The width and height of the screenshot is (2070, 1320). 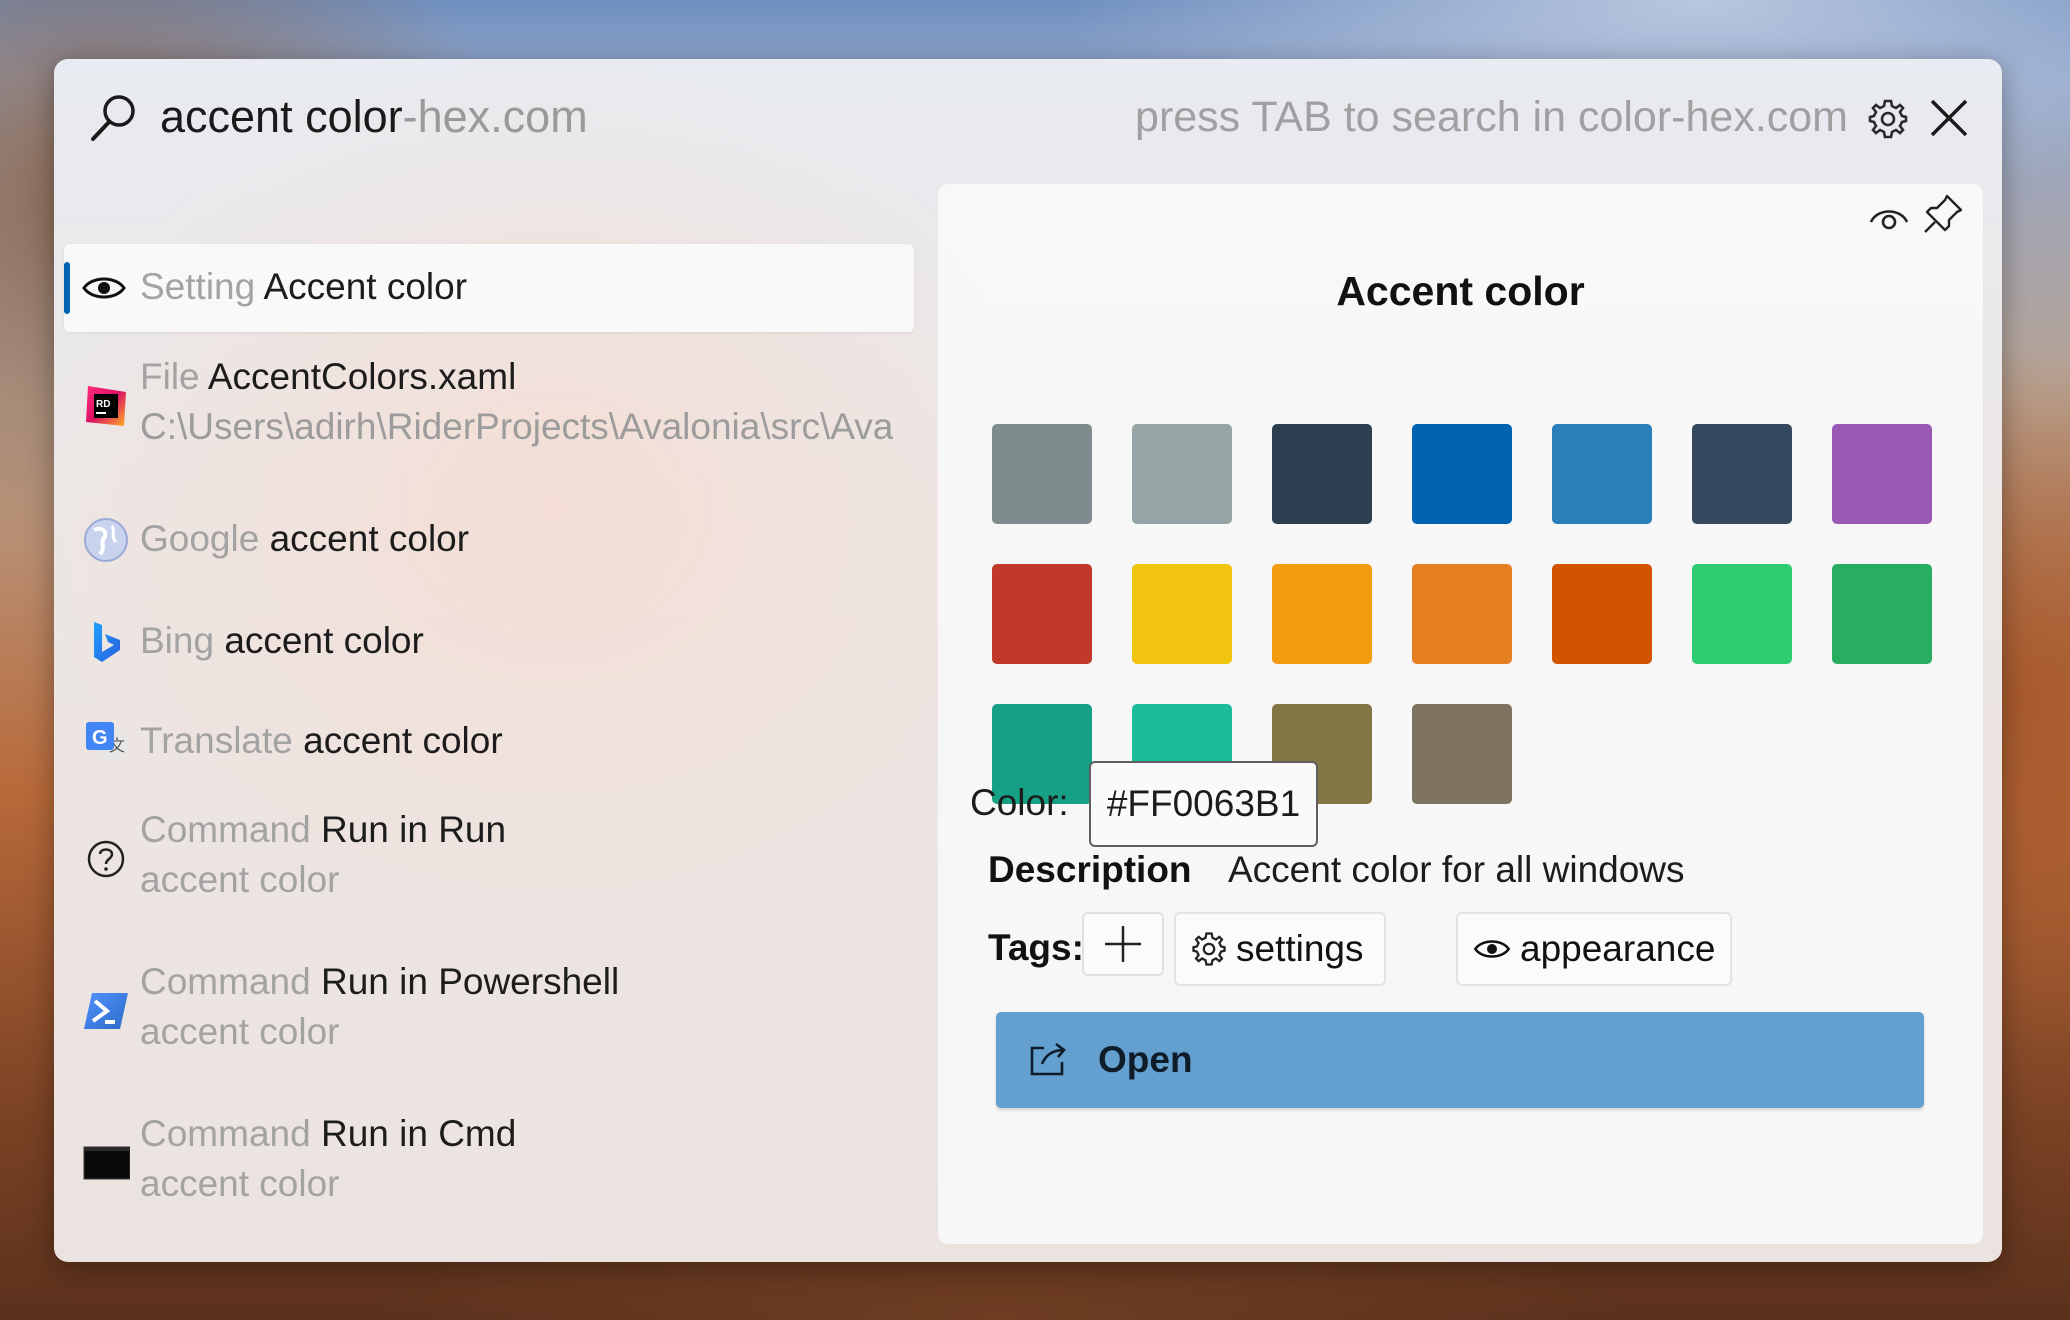 I want to click on plus-icon, so click(x=1123, y=944).